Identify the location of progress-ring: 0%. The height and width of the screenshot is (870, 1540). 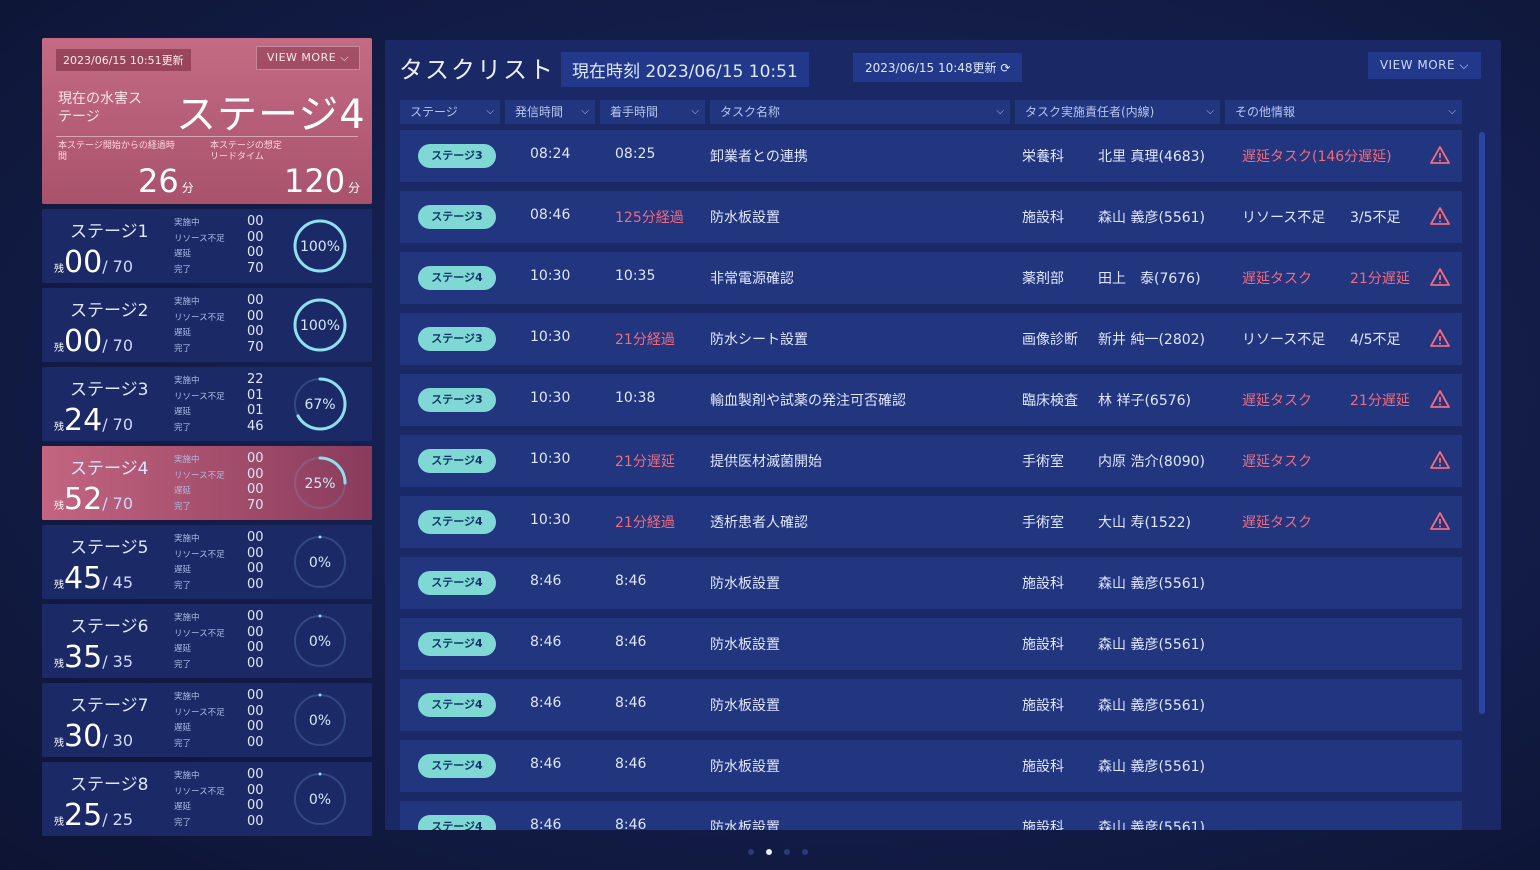
(320, 720).